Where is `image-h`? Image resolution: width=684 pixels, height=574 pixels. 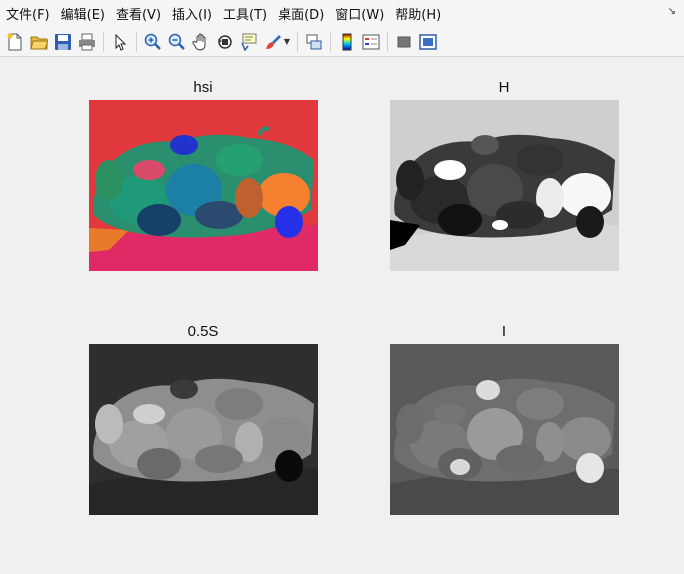 image-h is located at coordinates (504, 185).